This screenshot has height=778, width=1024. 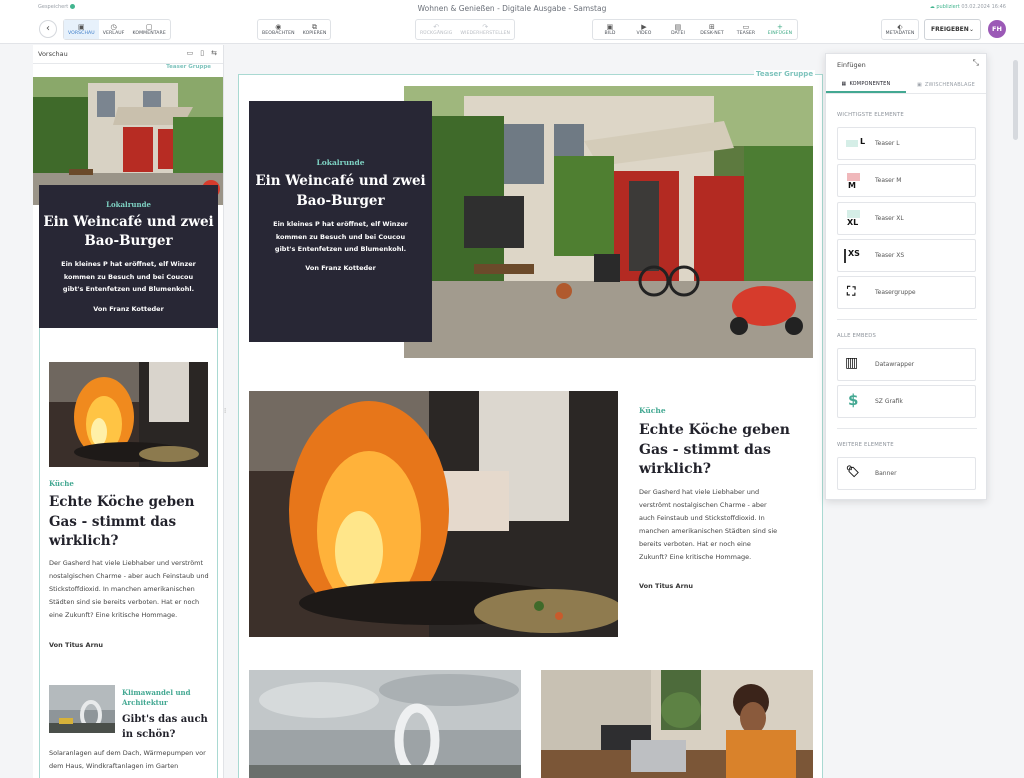 What do you see at coordinates (48, 29) in the screenshot?
I see `back-button: ‹` at bounding box center [48, 29].